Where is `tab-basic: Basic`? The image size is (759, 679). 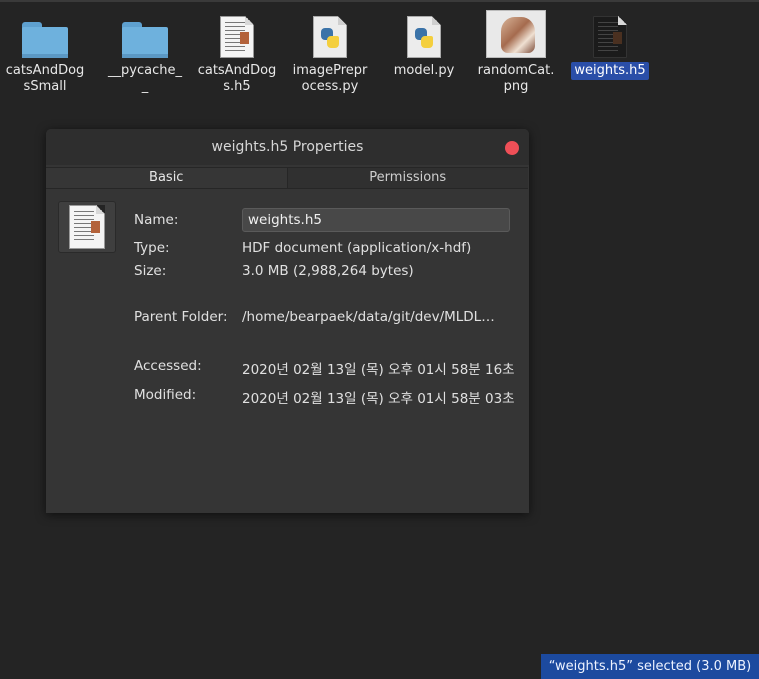
tab-basic: Basic is located at coordinates (167, 178).